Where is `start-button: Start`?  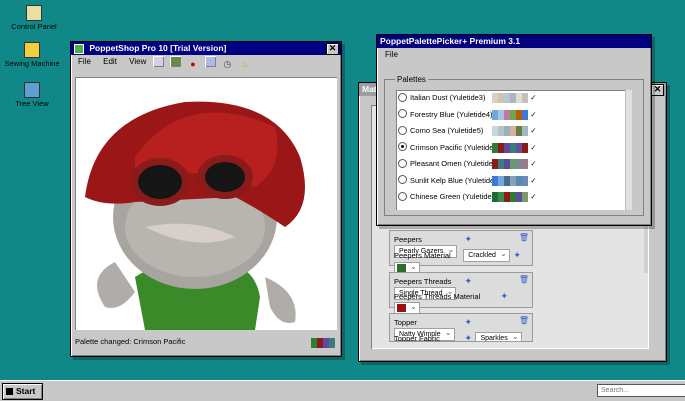
start-button: Start is located at coordinates (22, 391).